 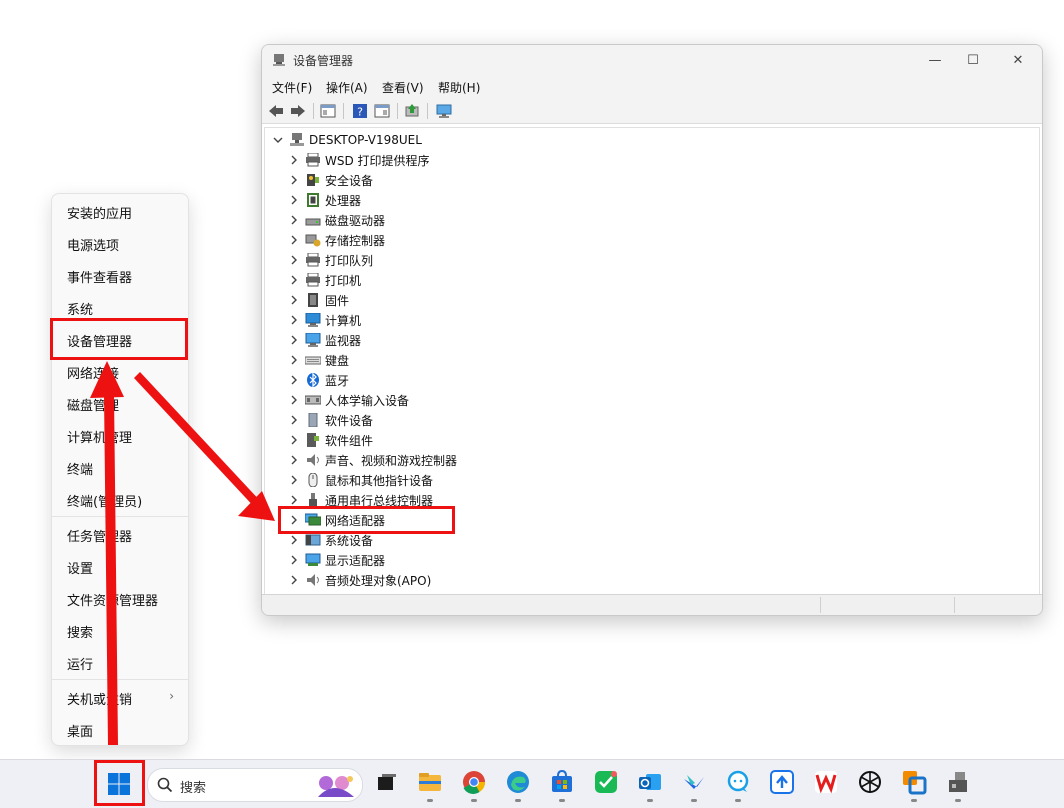 What do you see at coordinates (914, 782) in the screenshot?
I see `vmware-icon` at bounding box center [914, 782].